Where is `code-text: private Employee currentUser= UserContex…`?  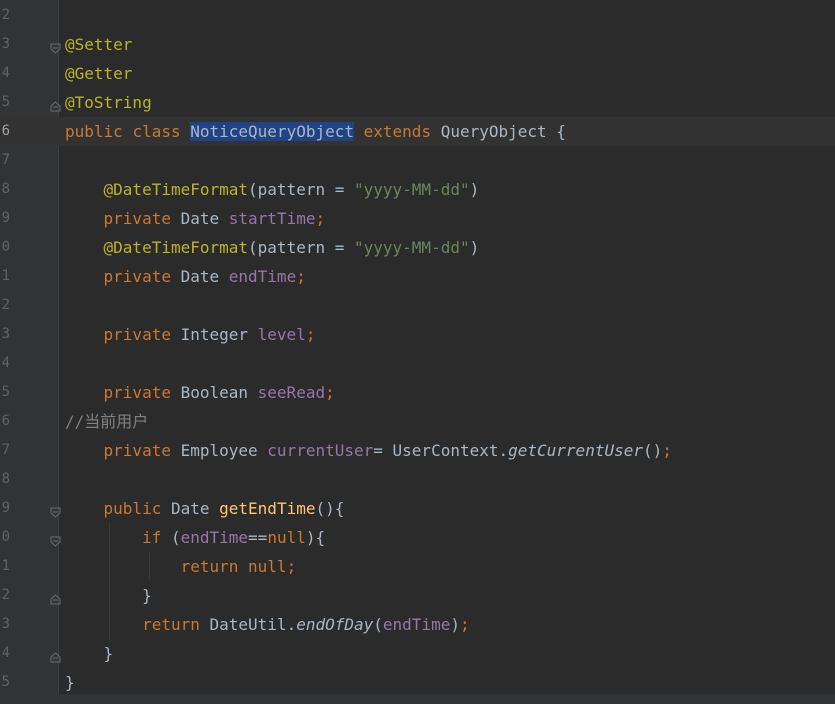
code-text: private Employee currentUser= UserContex… is located at coordinates (368, 450).